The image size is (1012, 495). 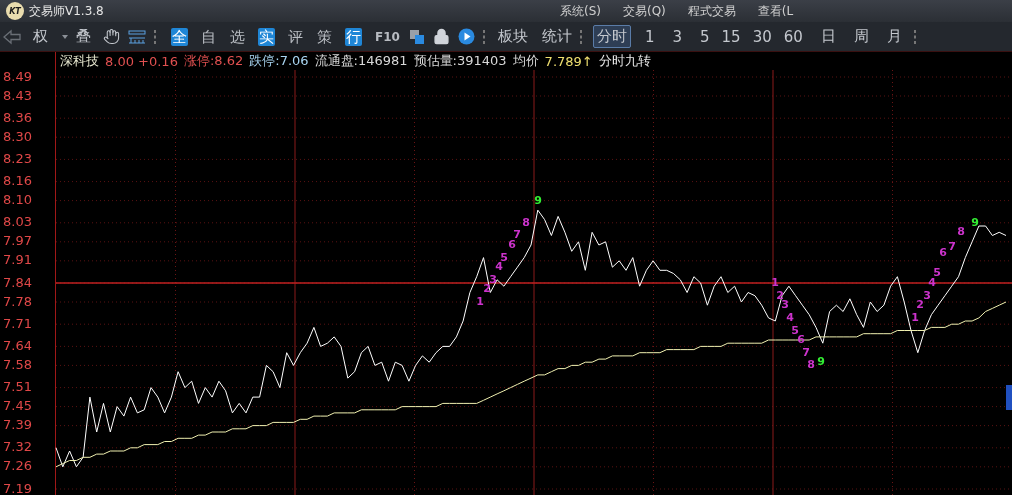 What do you see at coordinates (66, 11) in the screenshot?
I see `window-title: 交易师V1.3.8` at bounding box center [66, 11].